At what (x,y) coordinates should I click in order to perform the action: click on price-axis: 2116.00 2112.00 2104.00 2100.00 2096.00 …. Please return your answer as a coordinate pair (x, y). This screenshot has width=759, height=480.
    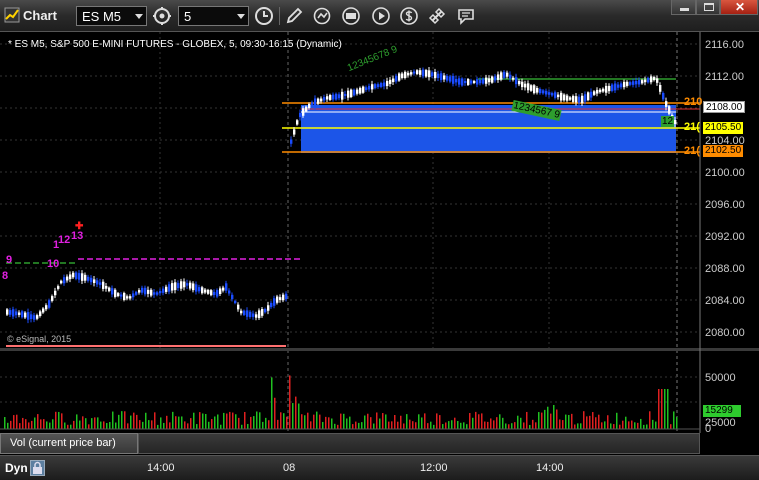
    Looking at the image, I should click on (725, 189).